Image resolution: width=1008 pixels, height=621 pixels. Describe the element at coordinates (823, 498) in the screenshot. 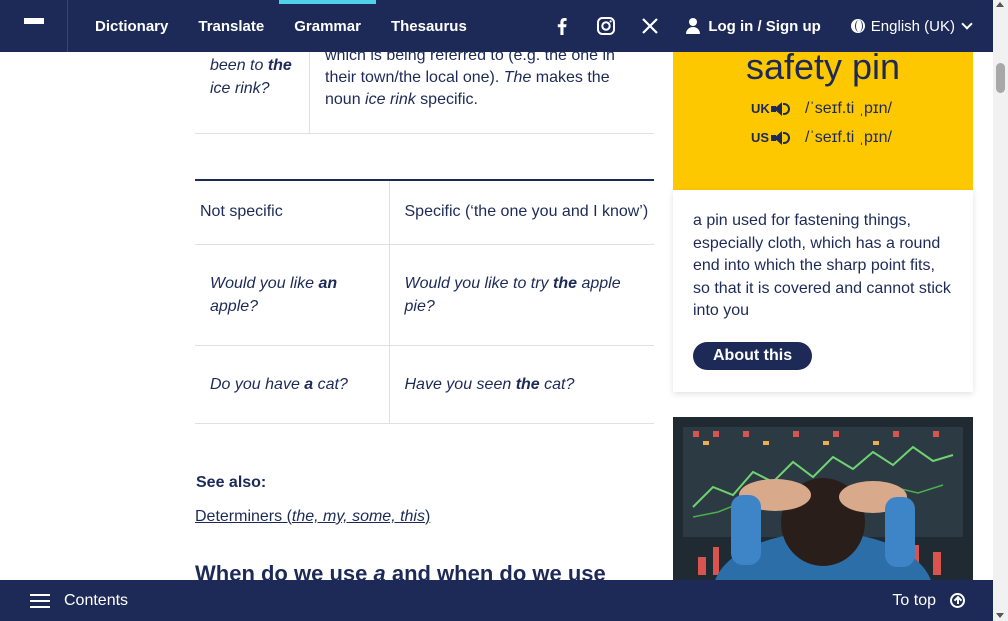

I see `stock-market-ad-image` at that location.